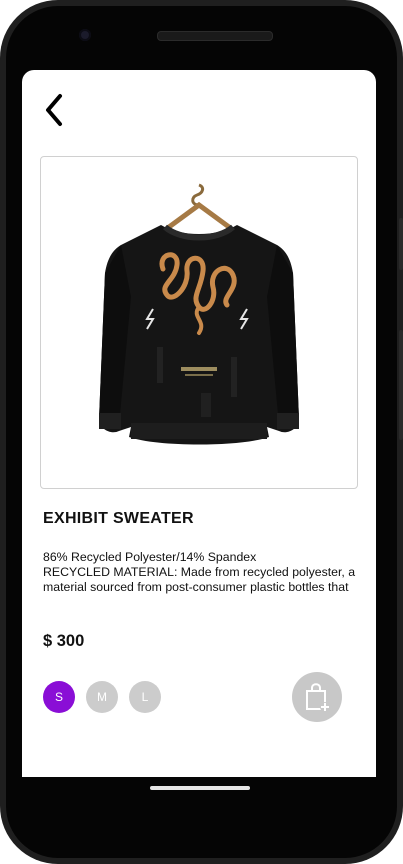  I want to click on size-option-m: M, so click(102, 697).